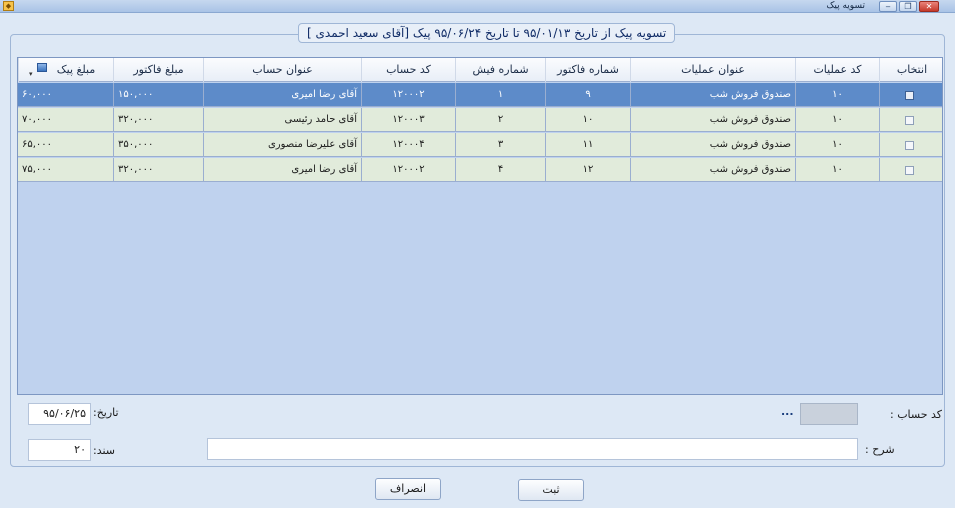 The height and width of the screenshot is (508, 955). I want to click on col-account-title: عنوان حساب, so click(282, 70).